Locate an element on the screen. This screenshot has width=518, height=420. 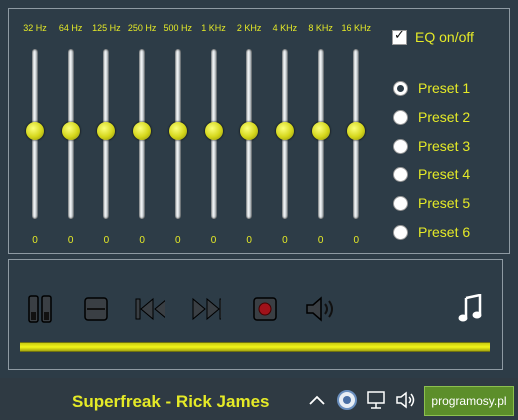
record-button is located at coordinates (265, 309).